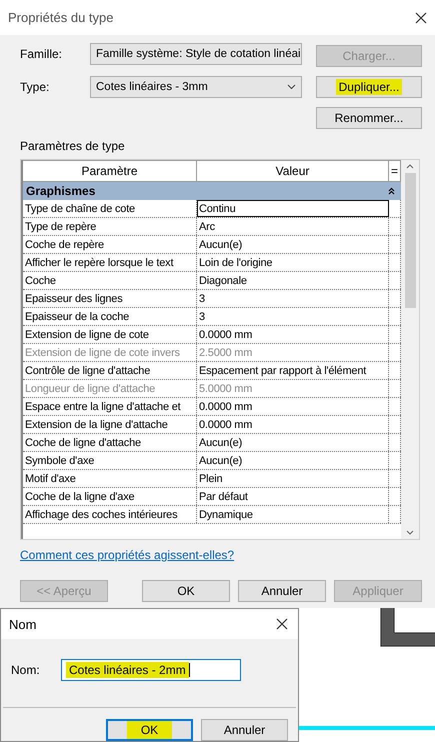 This screenshot has width=435, height=742. I want to click on table-cell: Type de repère, so click(110, 226).